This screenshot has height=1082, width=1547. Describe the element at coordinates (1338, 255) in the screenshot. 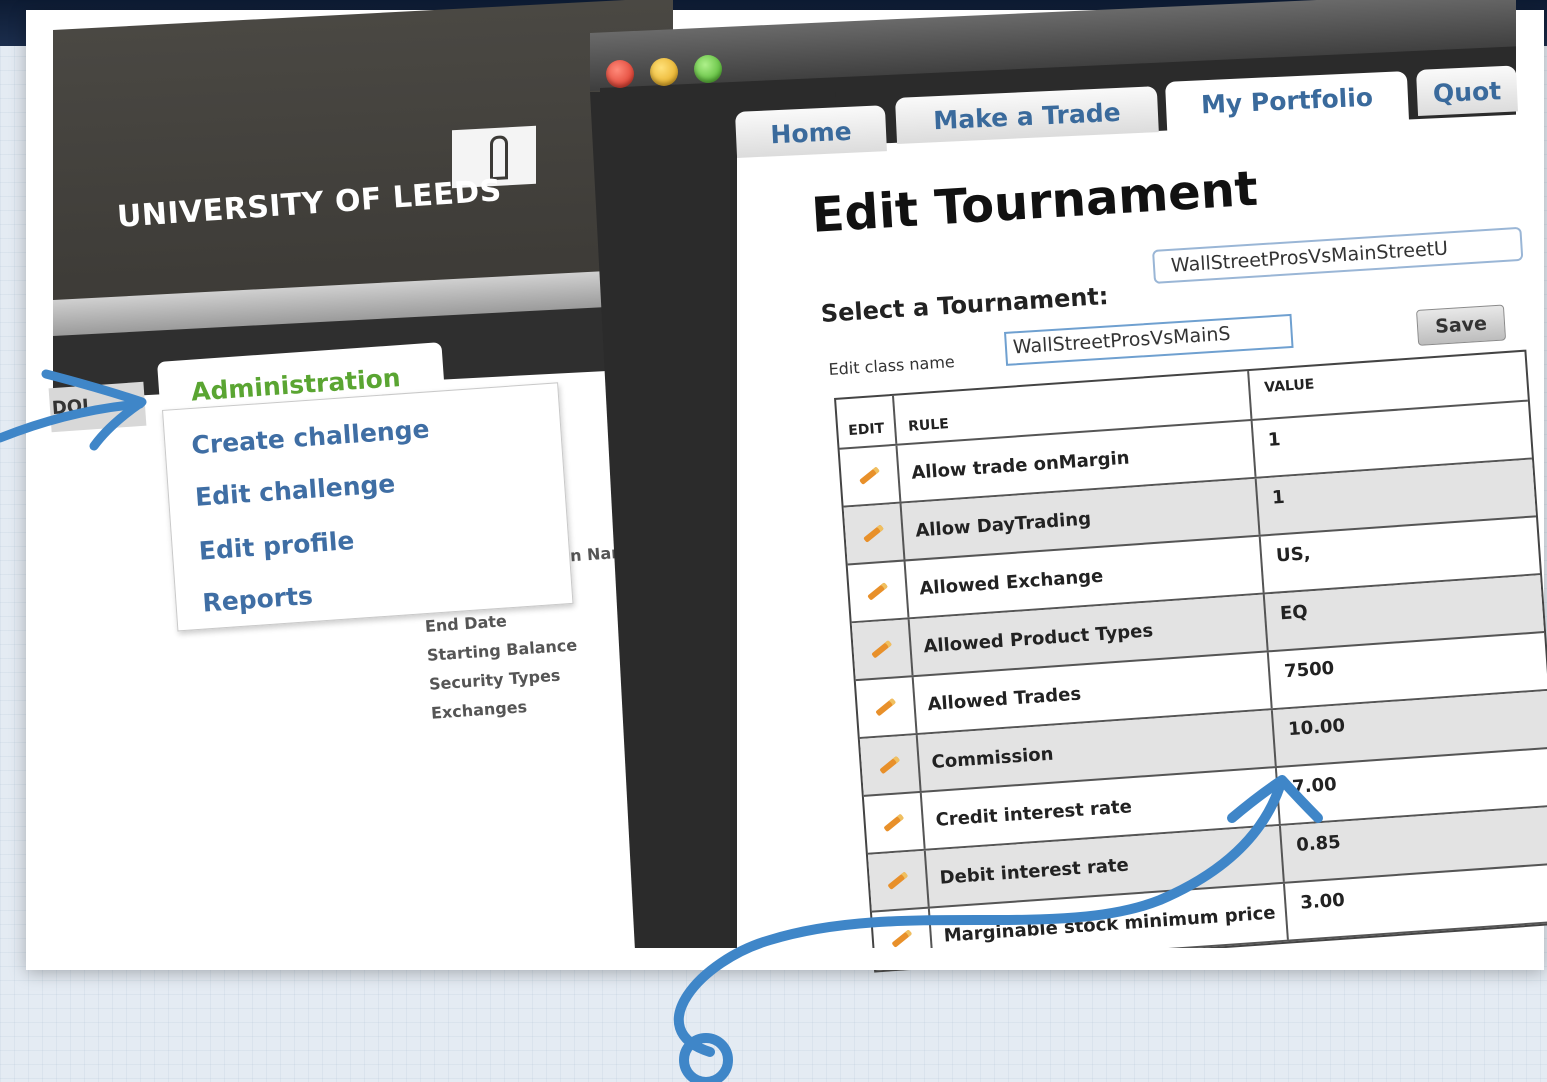

I see `tournament-select: WallStreetProsVsMainStreetU` at that location.